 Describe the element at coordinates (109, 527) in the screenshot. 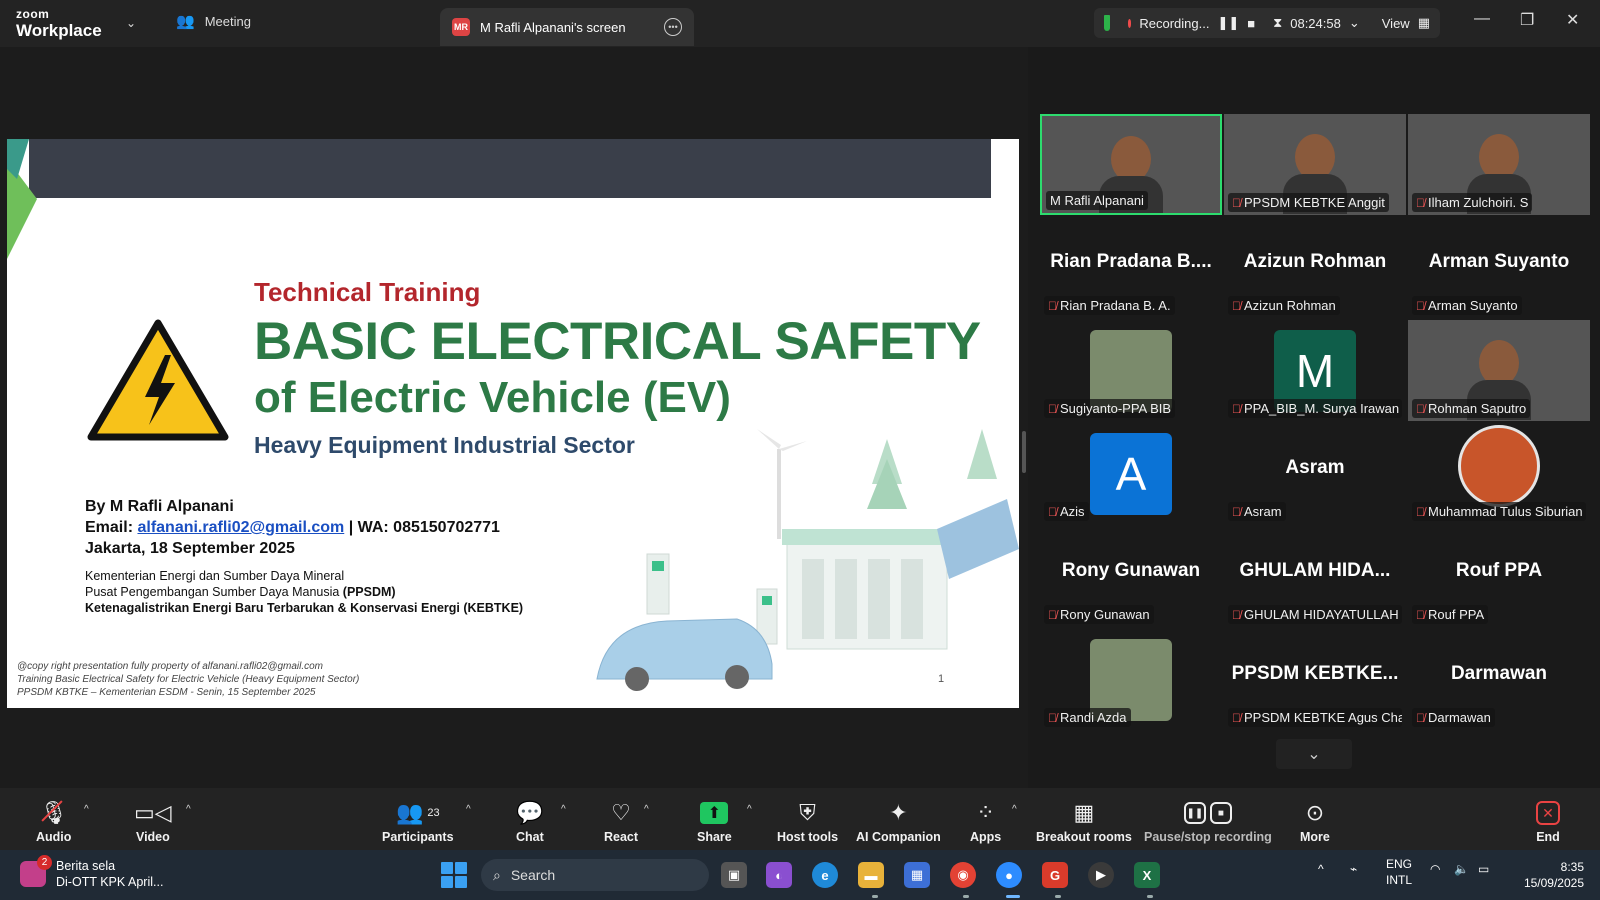

I see `email-label: Email:` at that location.